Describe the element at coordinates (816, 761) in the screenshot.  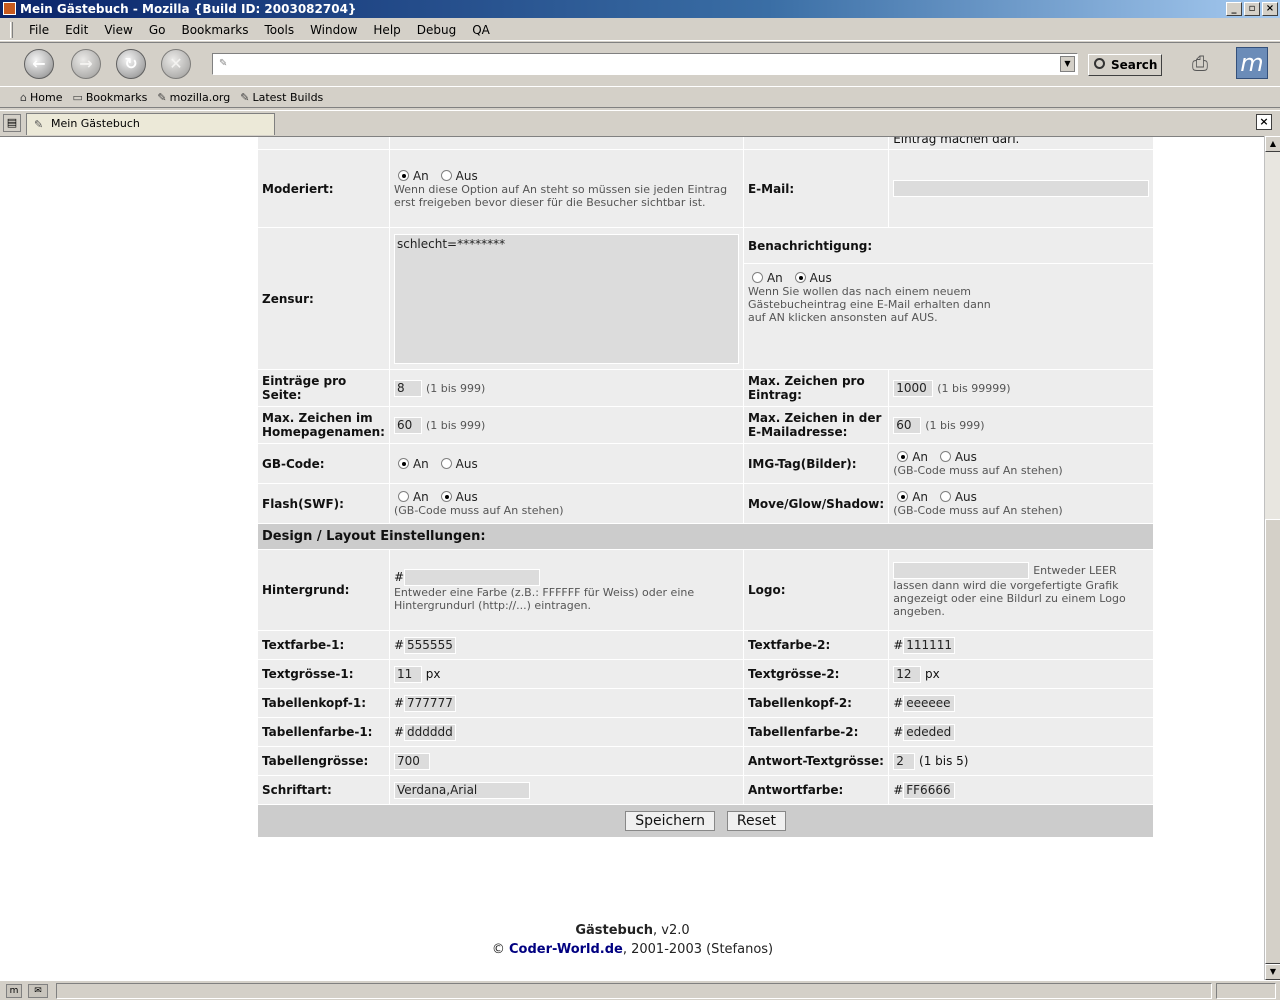
I see `antwortgroesse-label: Antwort-Textgrösse:` at that location.